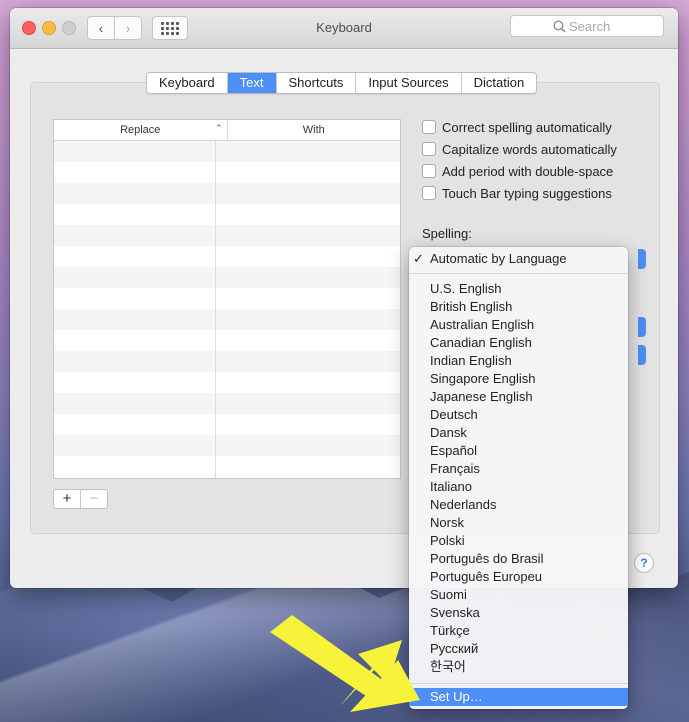 The image size is (689, 722). Describe the element at coordinates (590, 26) in the screenshot. I see `search-placeholder: Search` at that location.